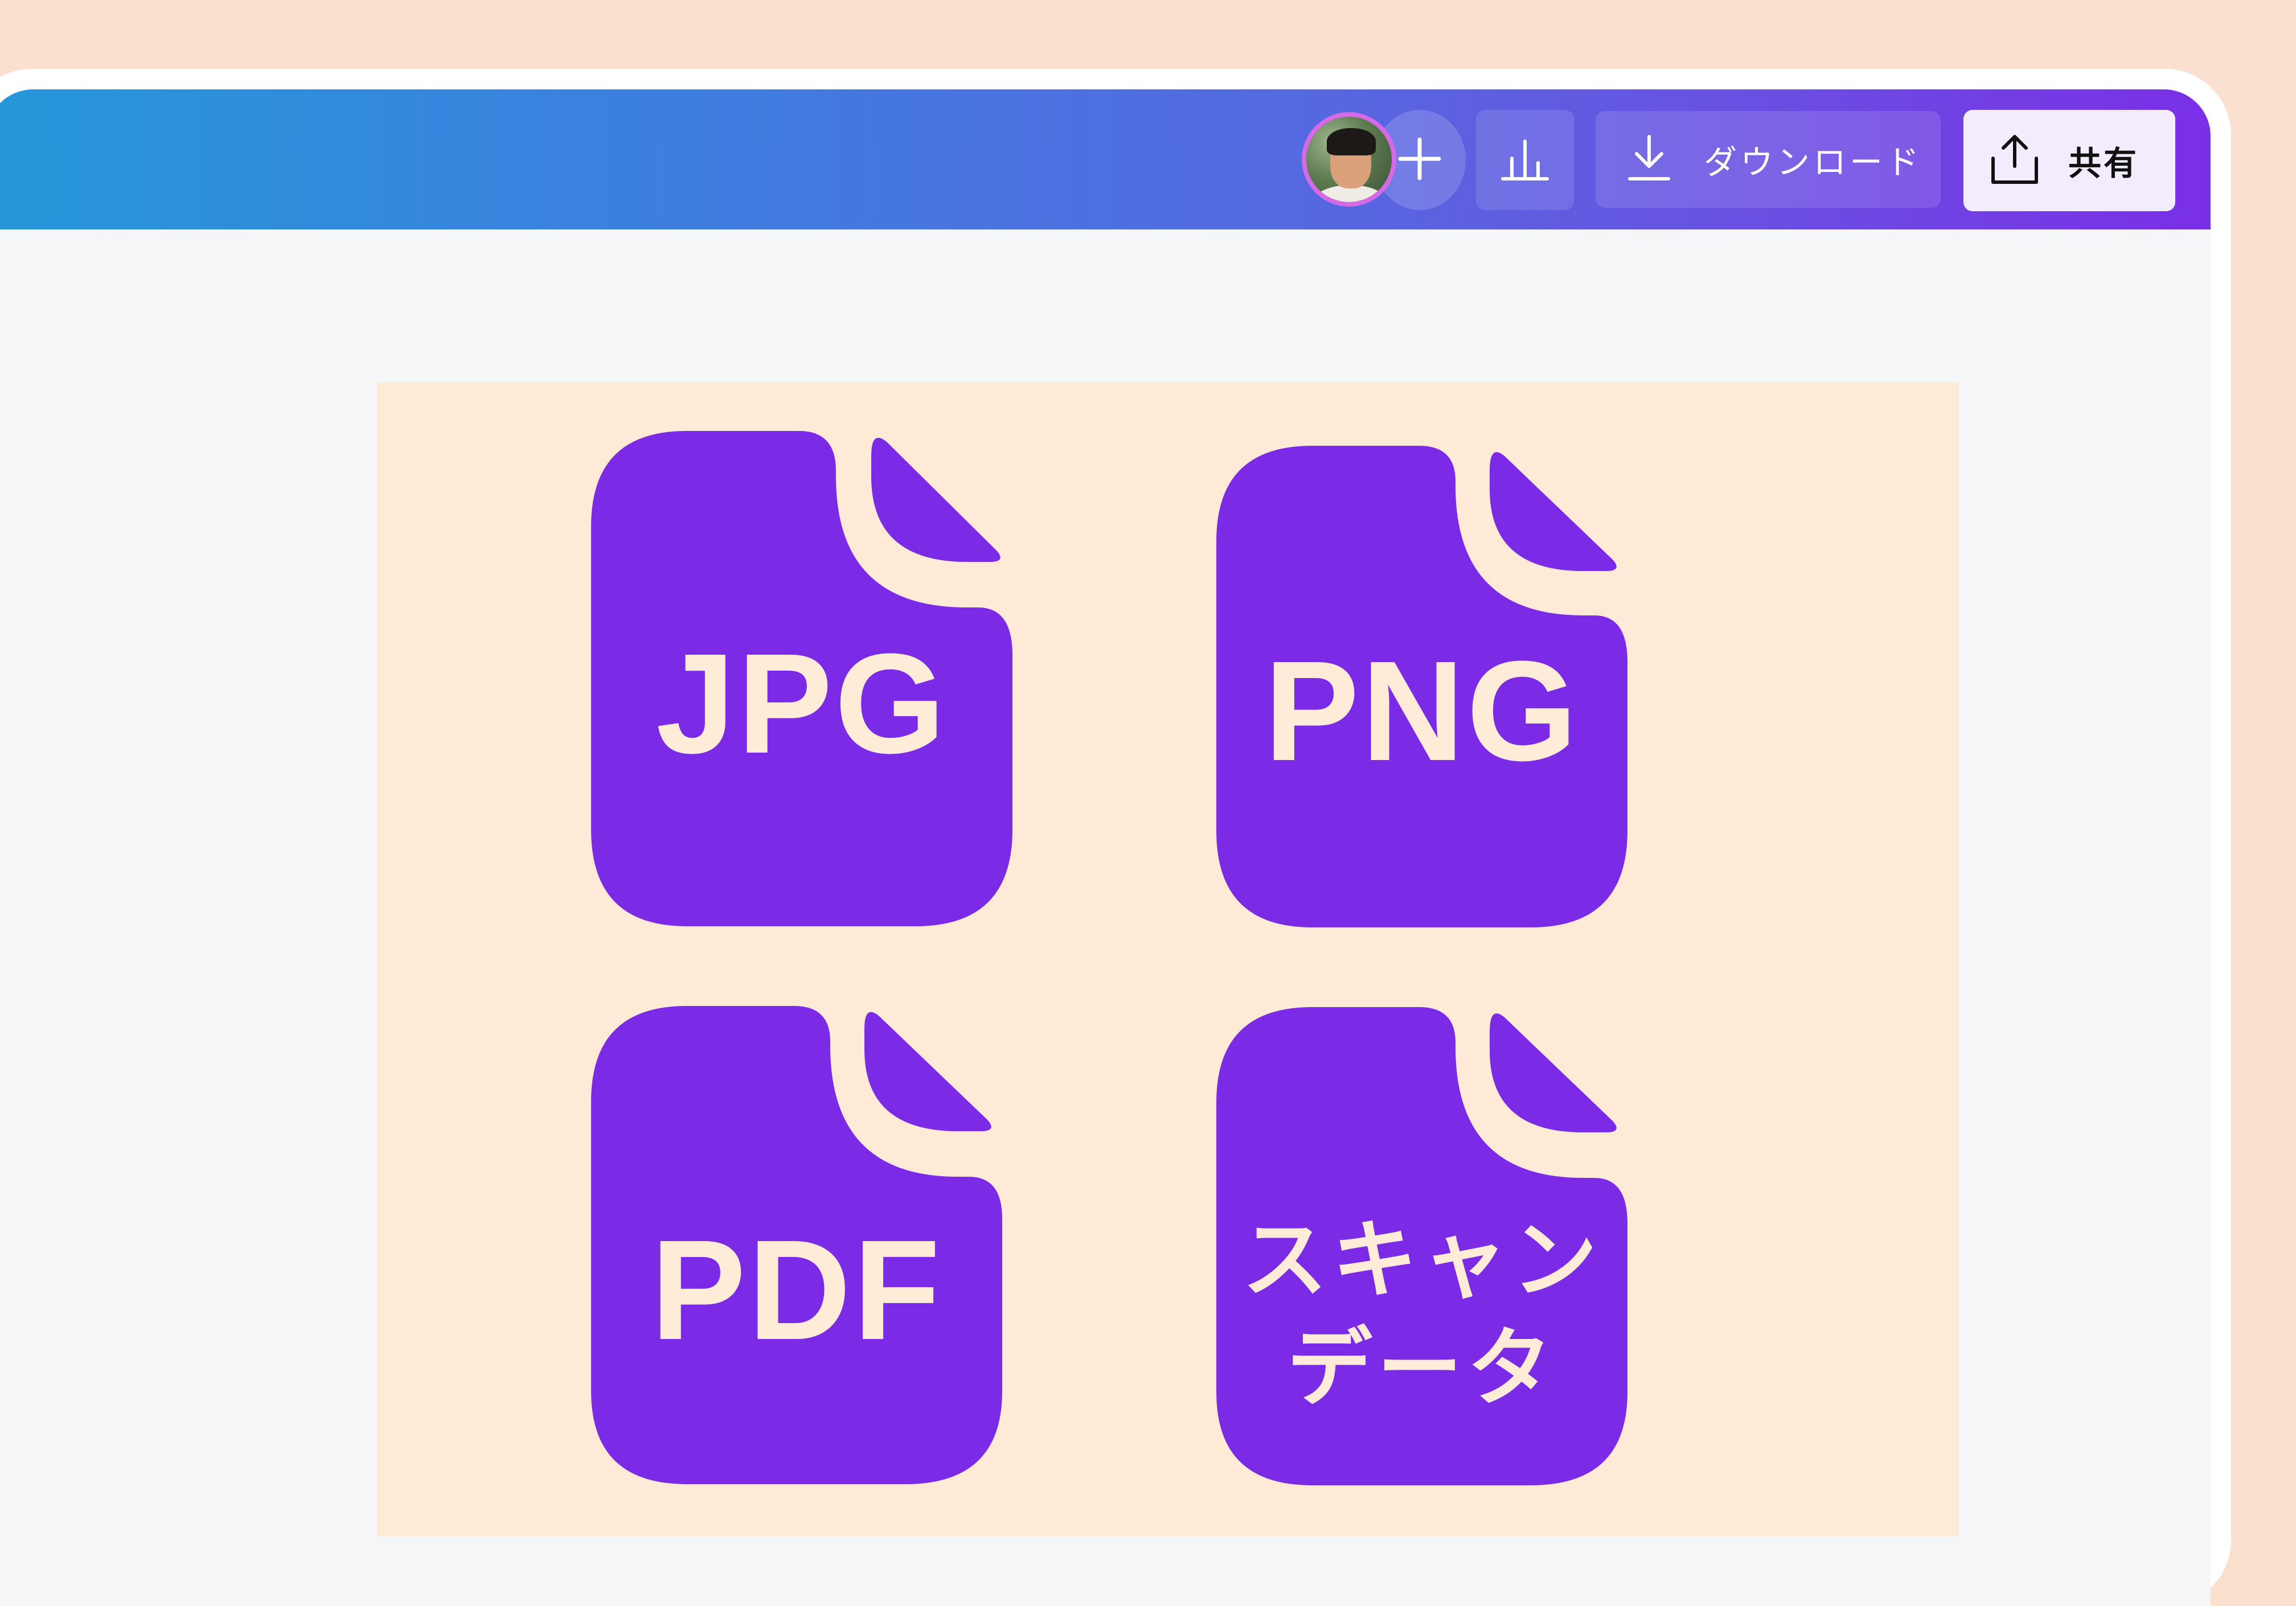 The width and height of the screenshot is (2296, 1606). Describe the element at coordinates (1422, 710) in the screenshot. I see `file-label-png: PNG` at that location.